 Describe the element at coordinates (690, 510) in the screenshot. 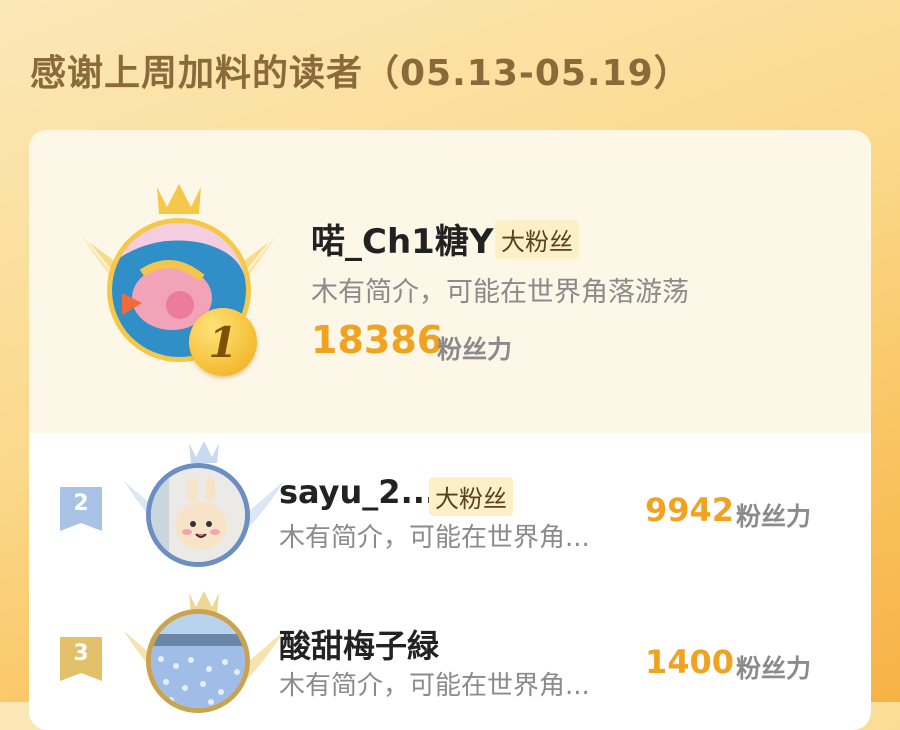

I see `fan-power-score: 9942` at that location.